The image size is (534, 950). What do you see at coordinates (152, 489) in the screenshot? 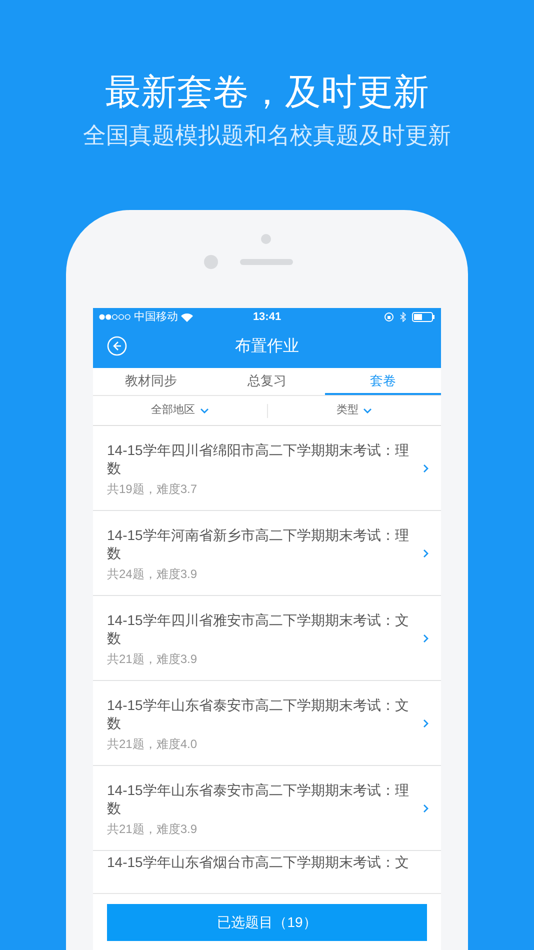
I see `paper-meta: 共19题，难度3.7` at bounding box center [152, 489].